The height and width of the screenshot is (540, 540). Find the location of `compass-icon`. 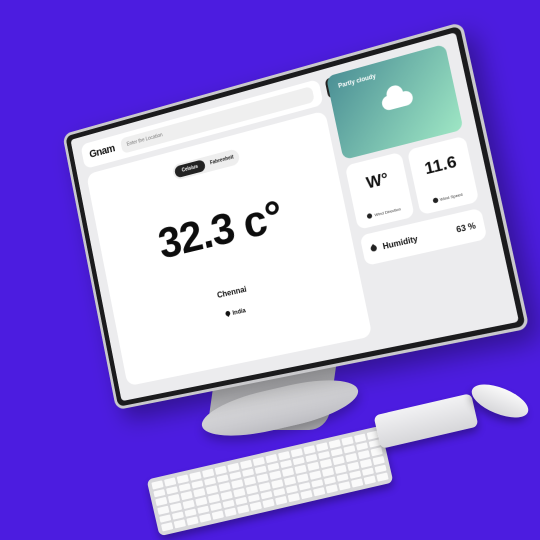

compass-icon is located at coordinates (370, 216).